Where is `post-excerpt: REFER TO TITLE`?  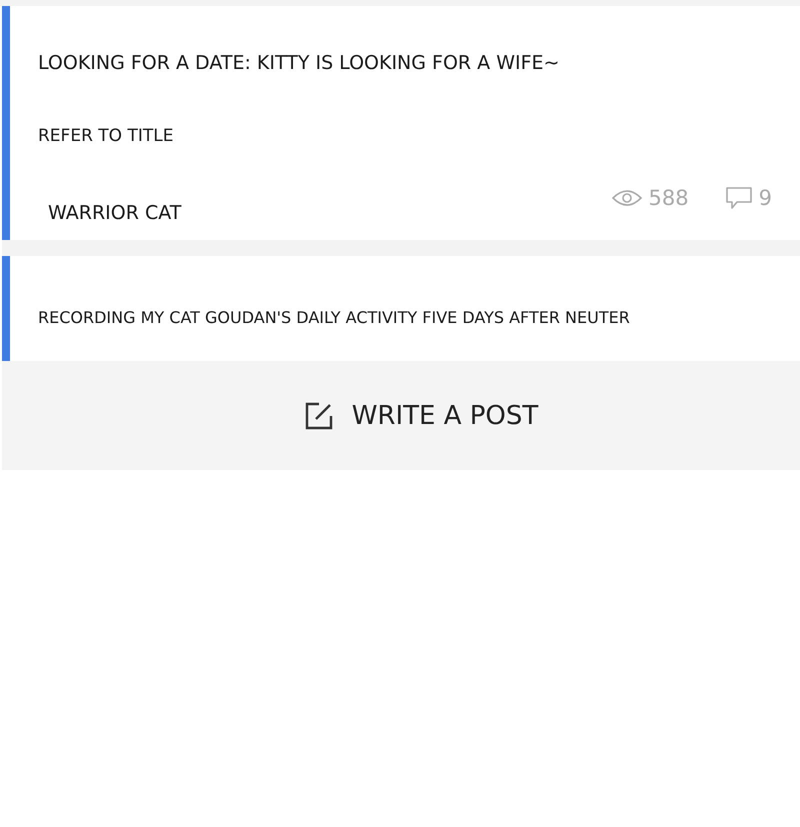
post-excerpt: REFER TO TITLE is located at coordinates (106, 136).